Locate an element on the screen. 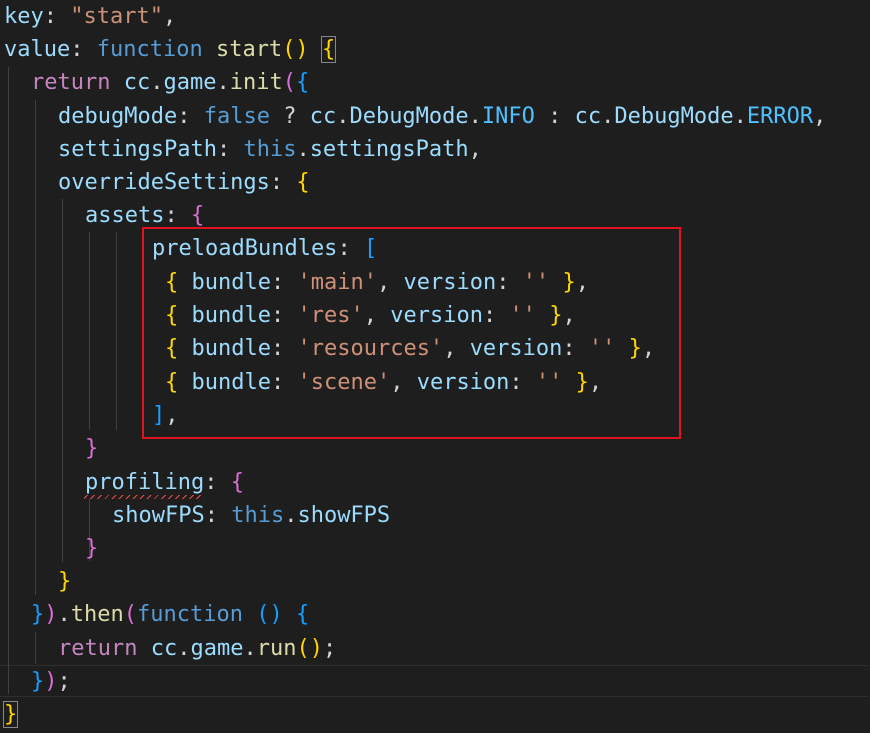  code-line-17: } is located at coordinates (91, 548).